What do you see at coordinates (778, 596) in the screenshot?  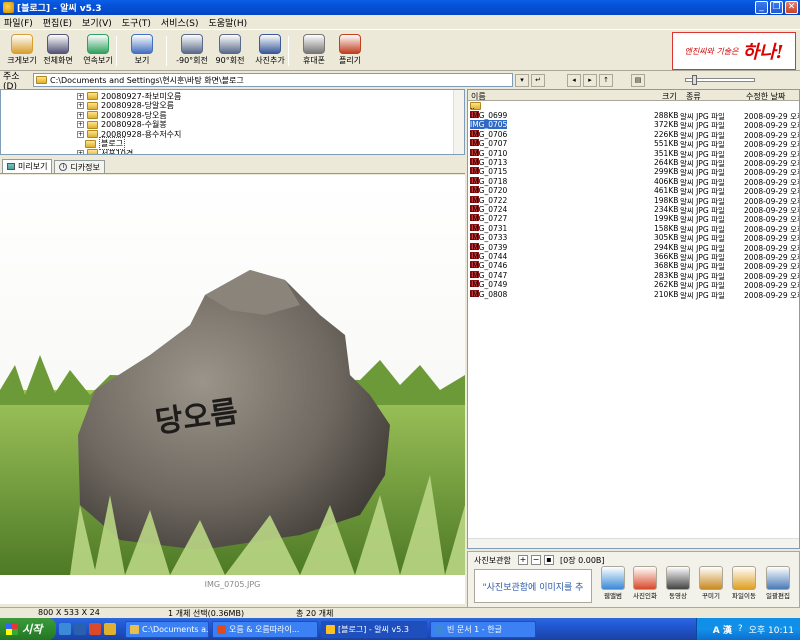 I see `album-button-label: 일괄편집` at bounding box center [778, 596].